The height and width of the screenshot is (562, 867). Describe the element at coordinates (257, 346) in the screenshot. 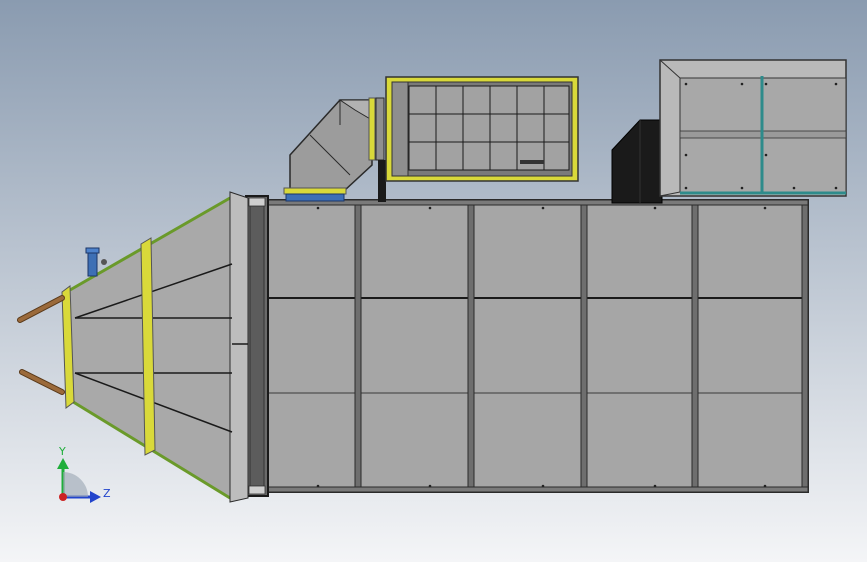

I see `inlet-flange` at that location.